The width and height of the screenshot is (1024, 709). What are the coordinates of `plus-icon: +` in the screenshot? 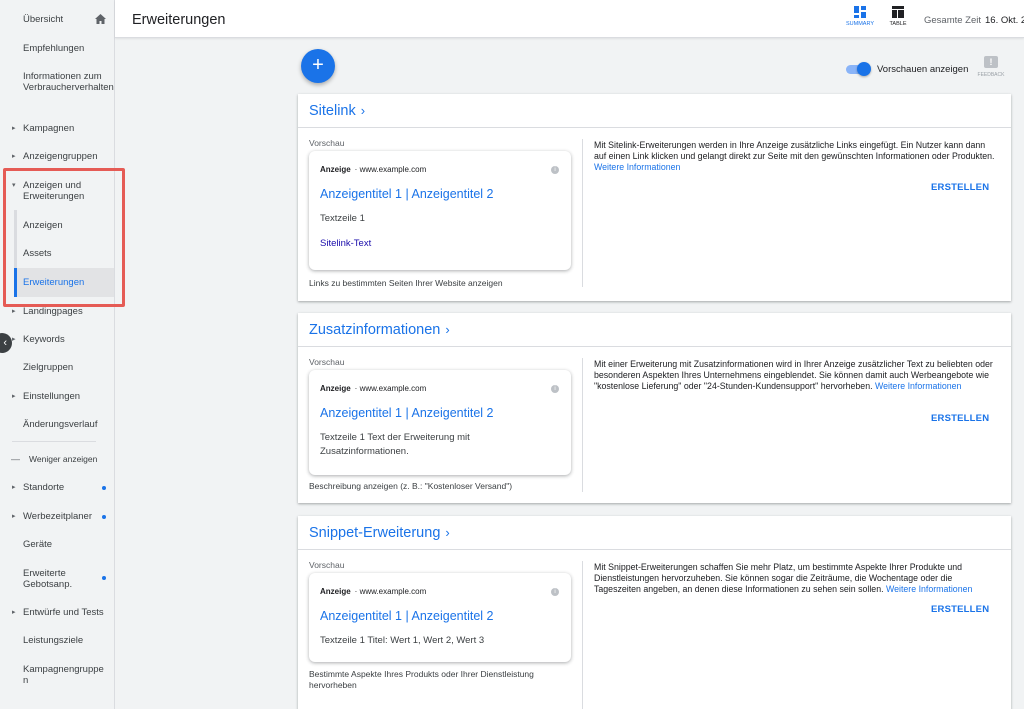 It's located at (318, 65).